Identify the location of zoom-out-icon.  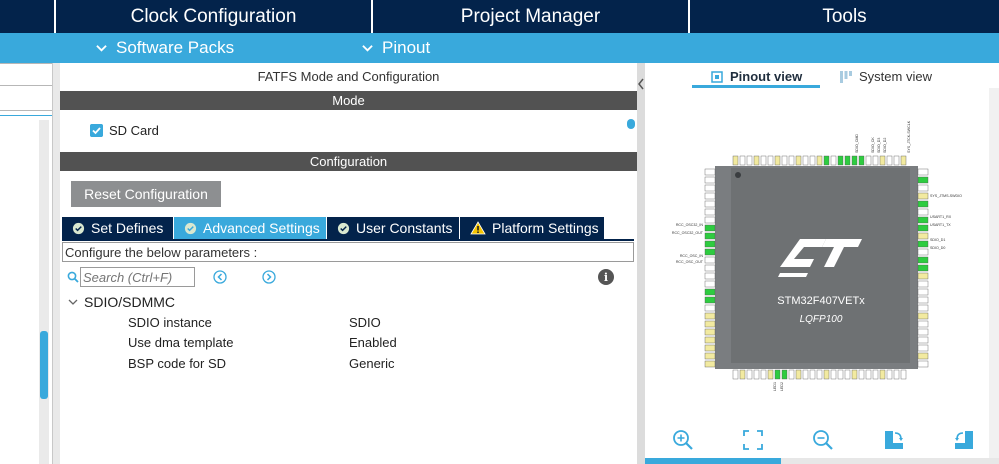
(823, 440).